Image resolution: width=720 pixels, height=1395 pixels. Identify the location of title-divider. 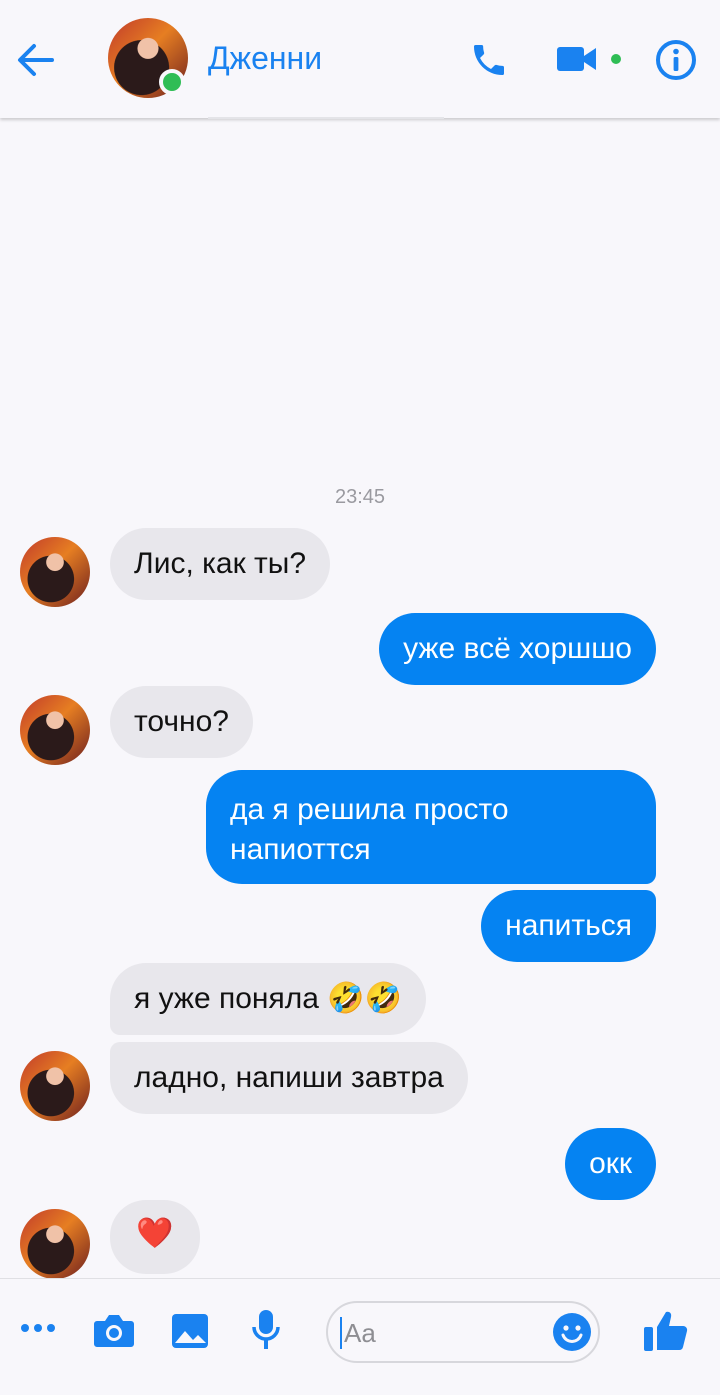
(326, 118).